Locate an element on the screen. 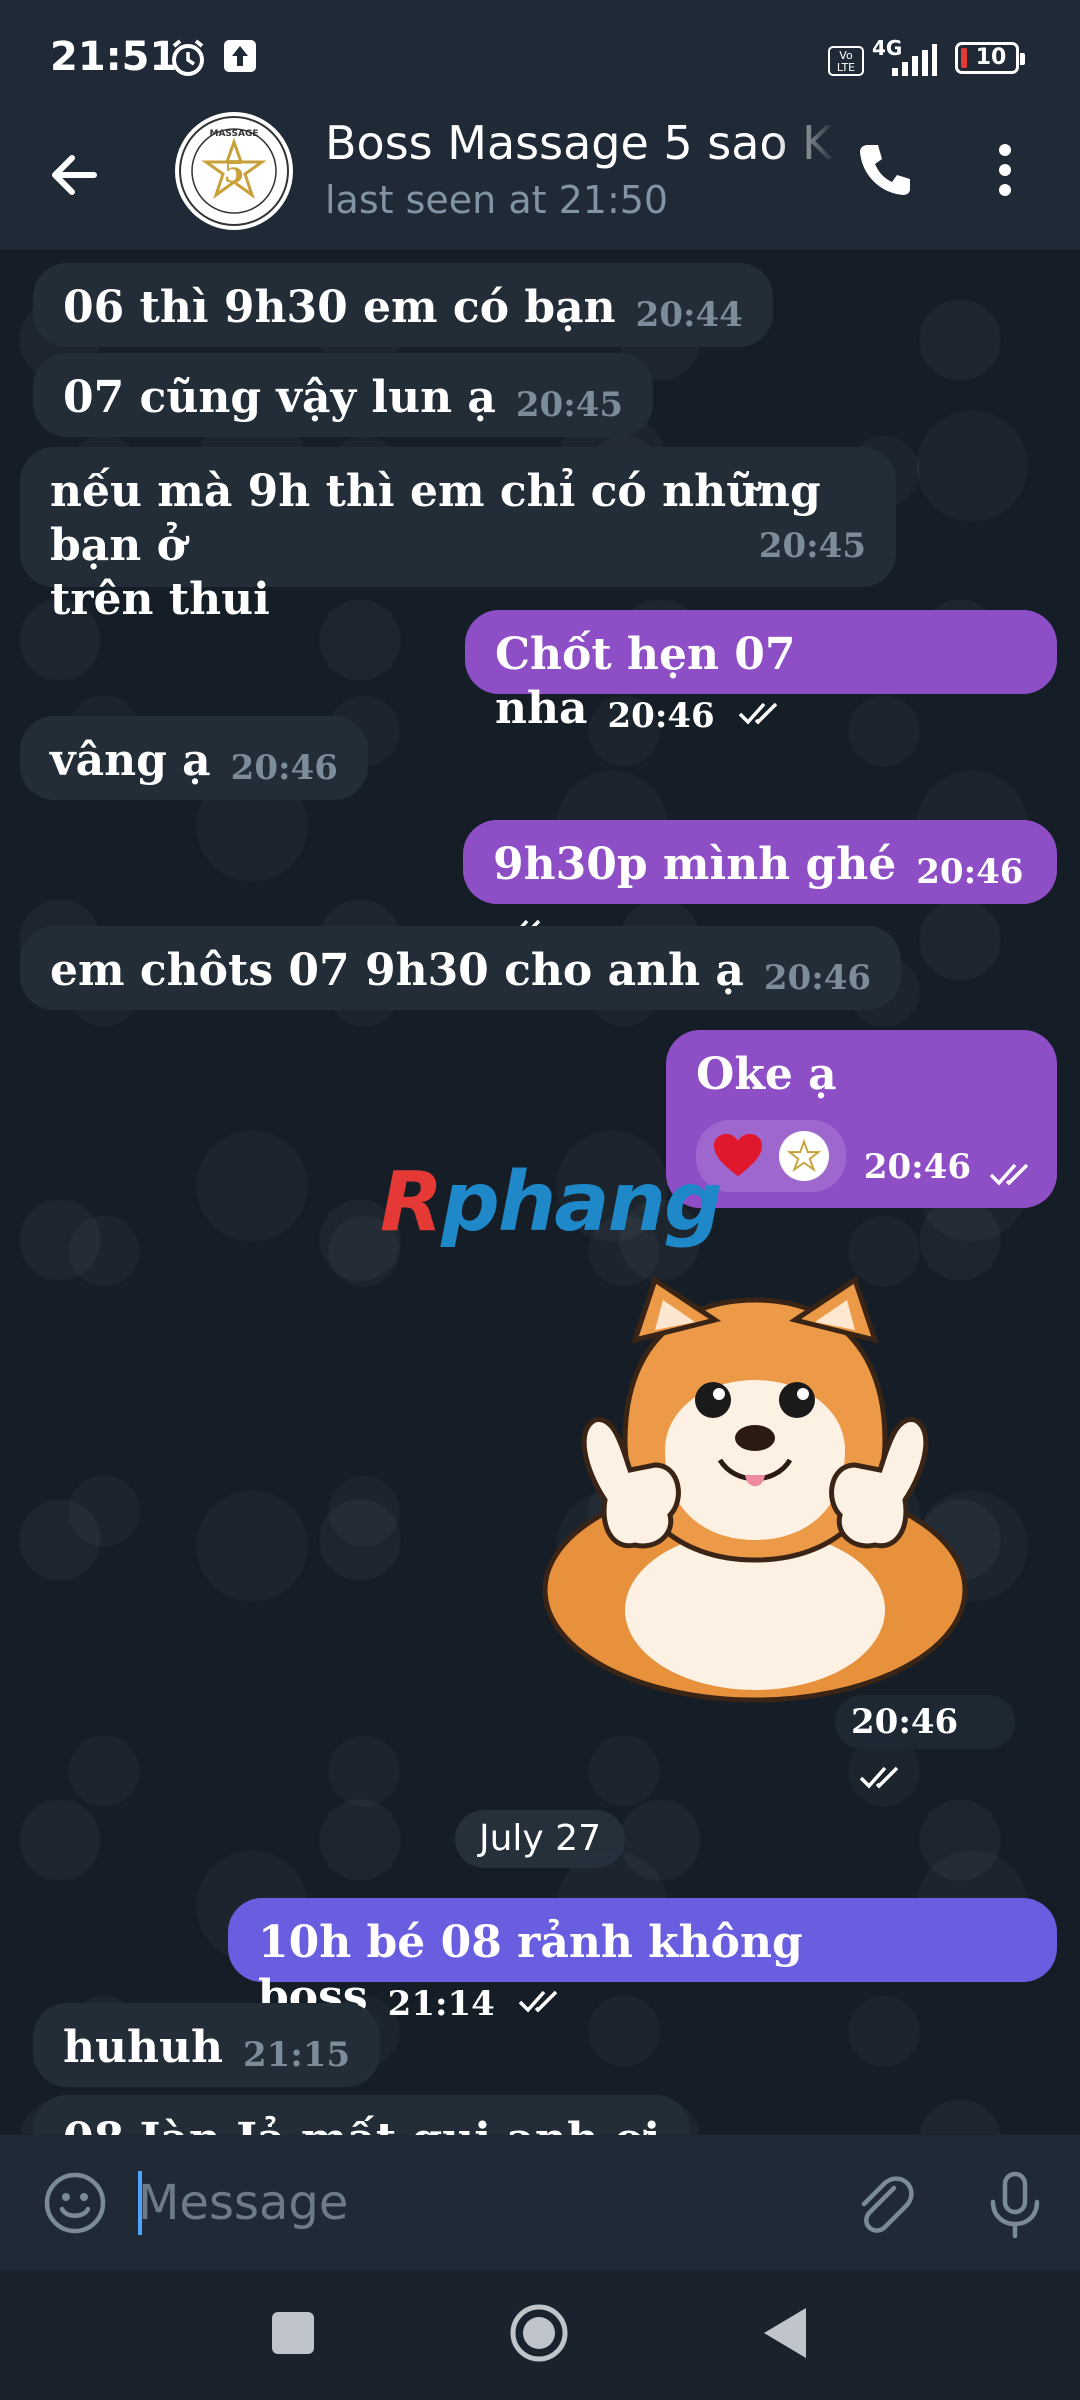  message-time: 21:15 is located at coordinates (296, 2055).